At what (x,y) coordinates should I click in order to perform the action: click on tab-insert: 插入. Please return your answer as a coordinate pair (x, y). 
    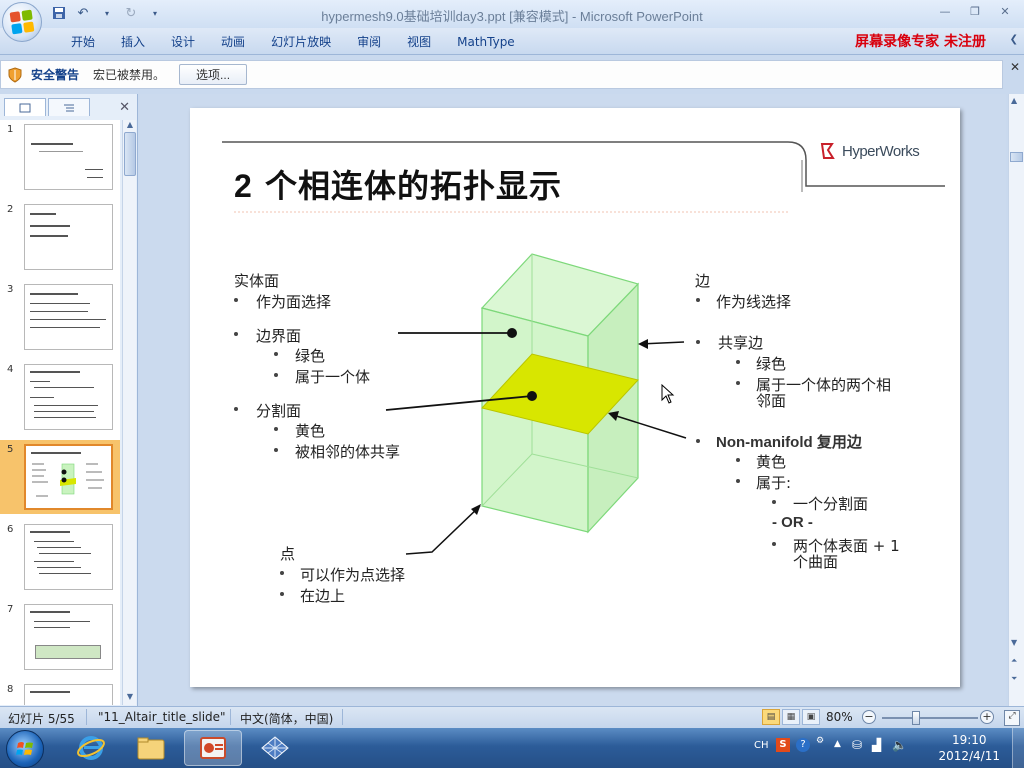
    Looking at the image, I should click on (133, 42).